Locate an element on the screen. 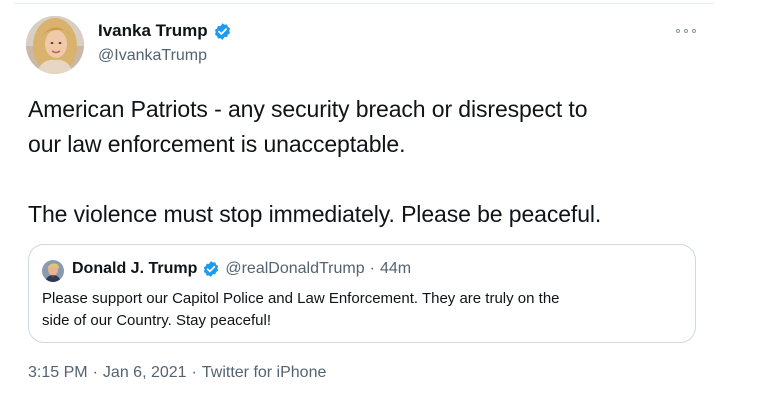 Image resolution: width=765 pixels, height=409 pixels. tweet-source: Twitter for iPhone is located at coordinates (264, 373).